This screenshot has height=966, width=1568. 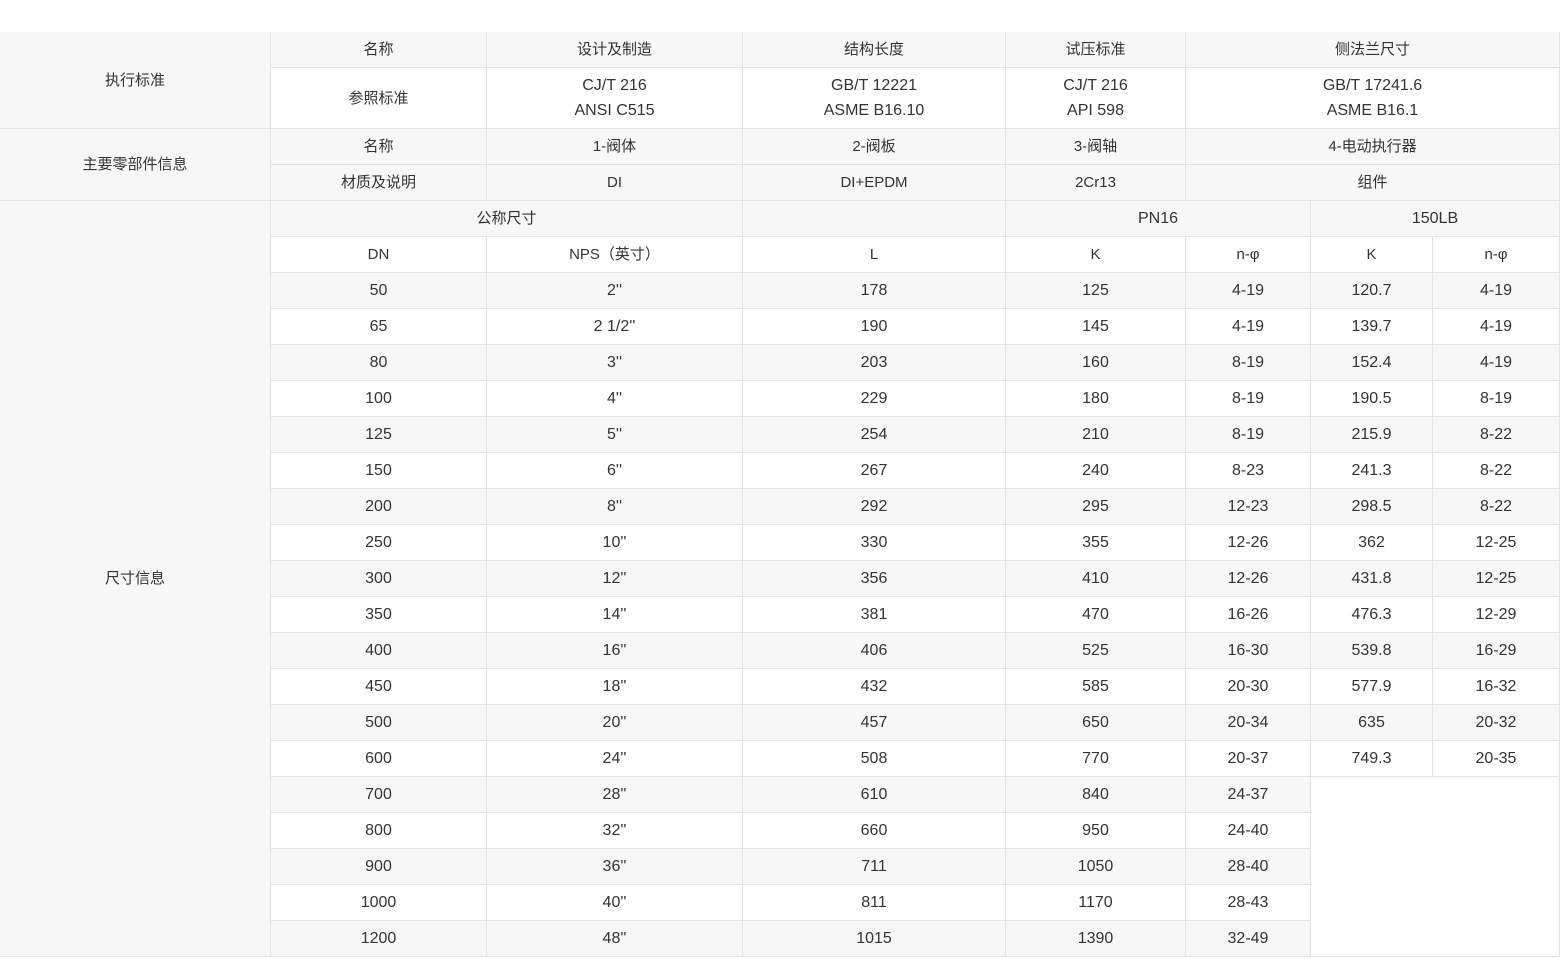 What do you see at coordinates (1372, 327) in the screenshot?
I see `table-cell: 139.7` at bounding box center [1372, 327].